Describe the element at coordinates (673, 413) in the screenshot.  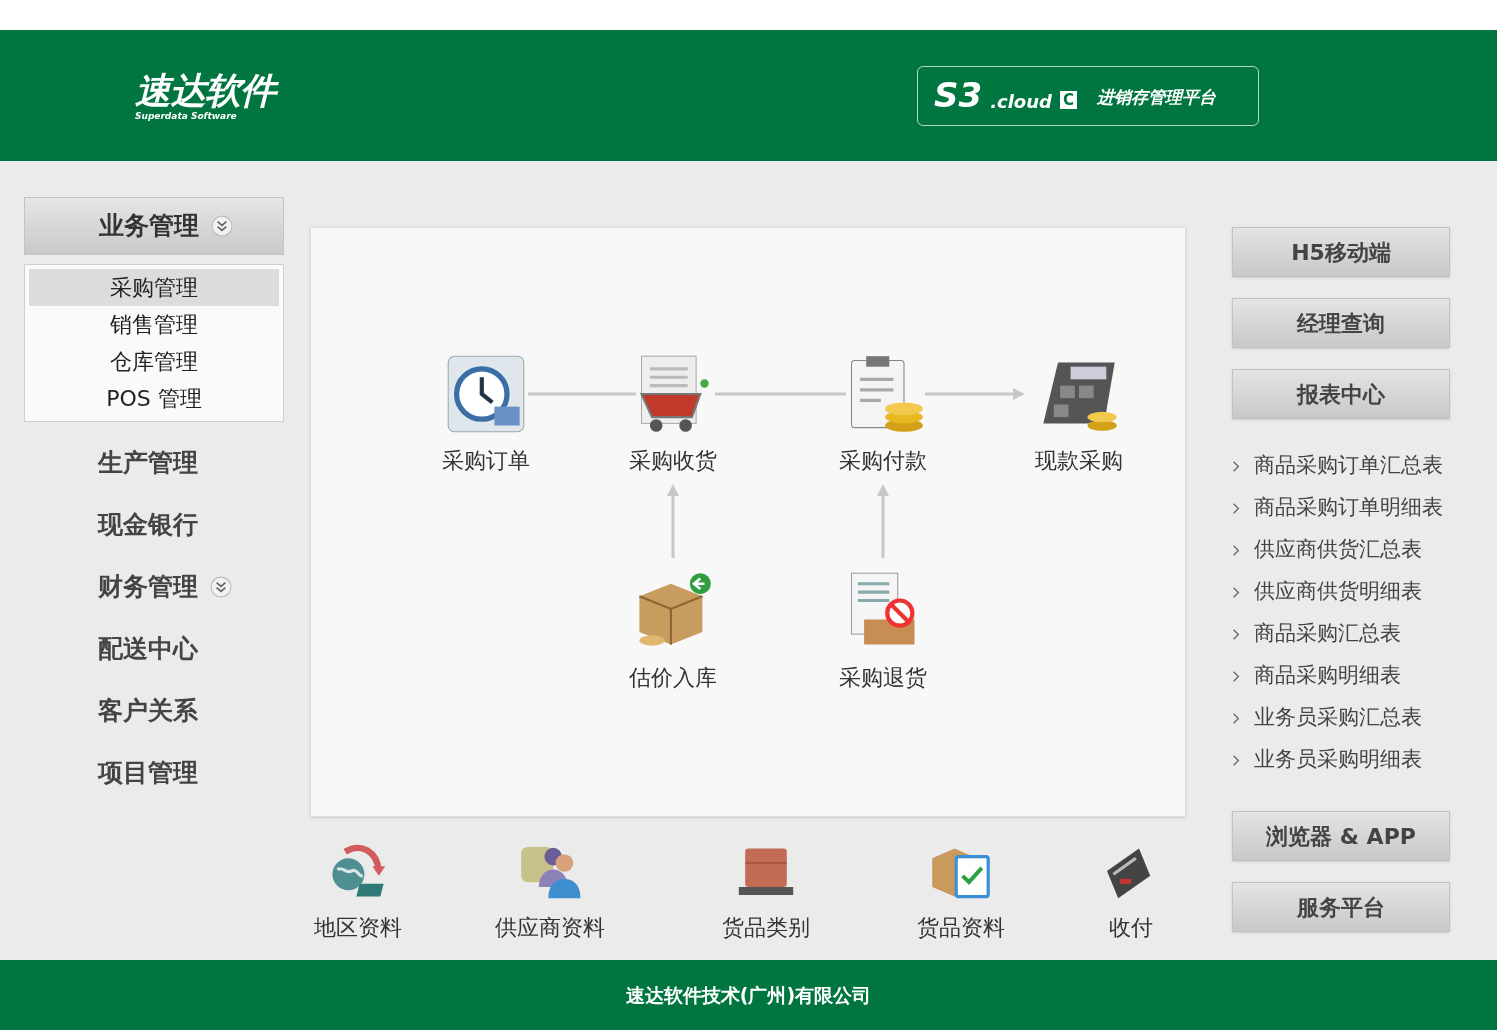
I see `flow-node: 采购收货` at that location.